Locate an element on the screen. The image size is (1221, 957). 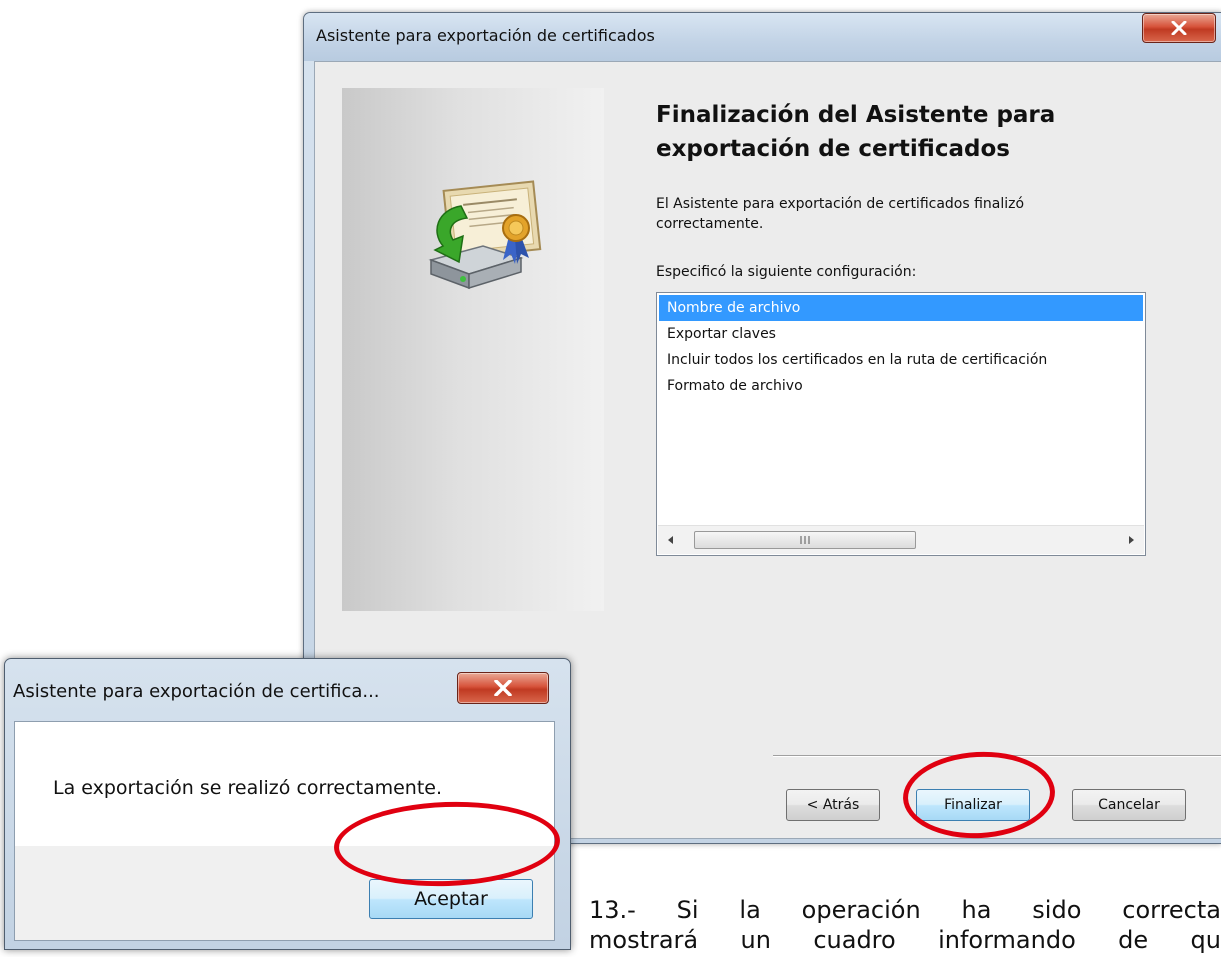
instruction-line-1: 13.- Si la operación ha sido correcta is located at coordinates (905, 910).